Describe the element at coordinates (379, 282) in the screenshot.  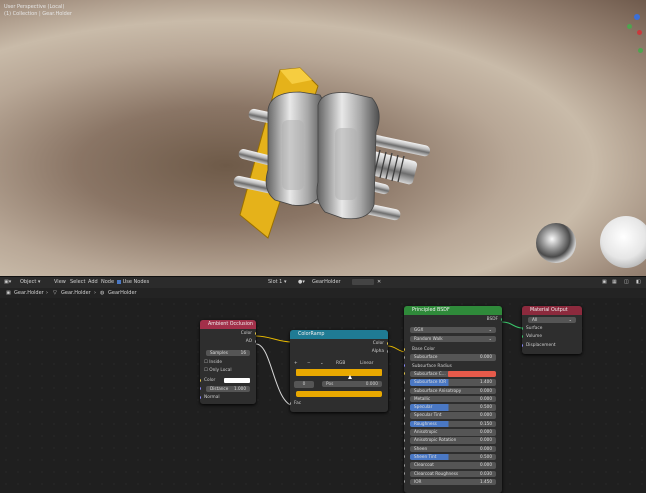
I see `close-icon: ✕` at that location.